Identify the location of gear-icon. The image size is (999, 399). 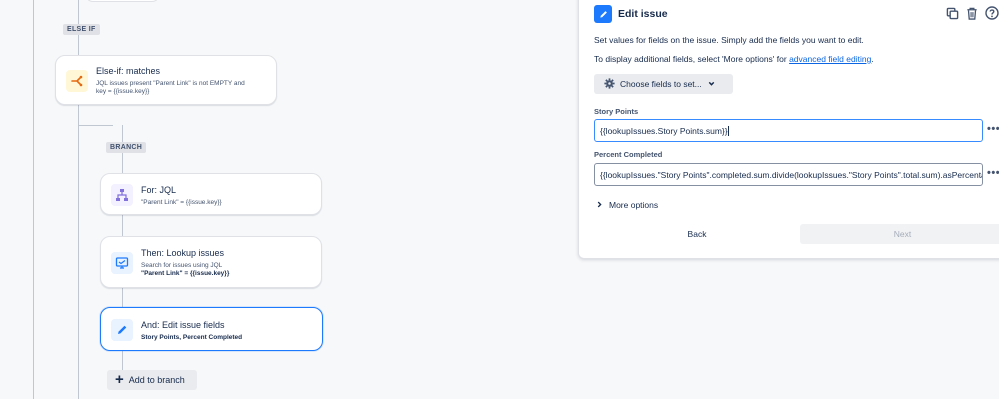
(609, 84).